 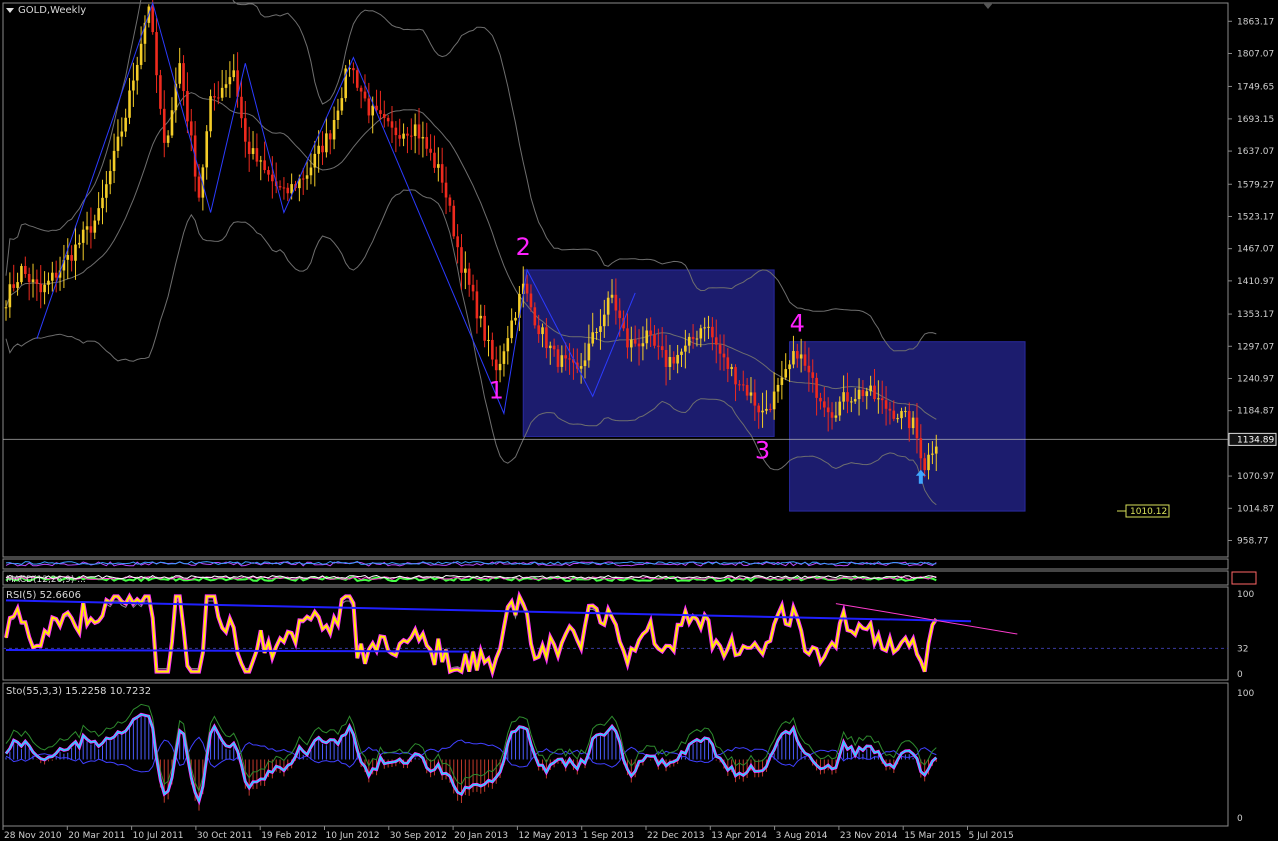 What do you see at coordinates (1148, 512) in the screenshot?
I see `target-price-label: 1010.12` at bounding box center [1148, 512].